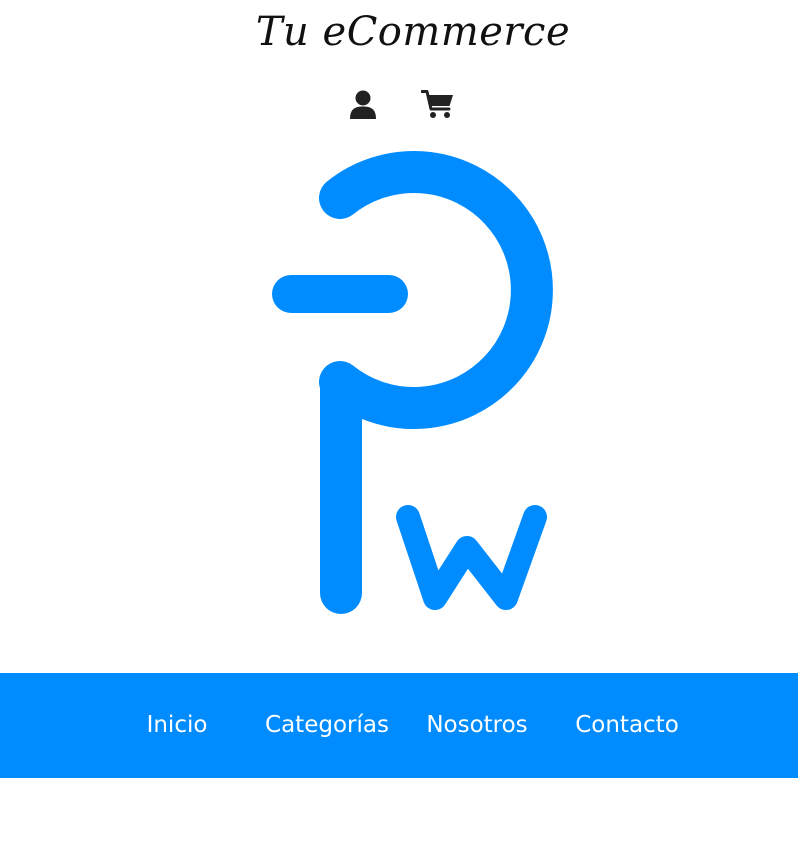 This screenshot has width=798, height=843. I want to click on main-nav: Inicio Categorías Nosotros Contacto, so click(399, 725).